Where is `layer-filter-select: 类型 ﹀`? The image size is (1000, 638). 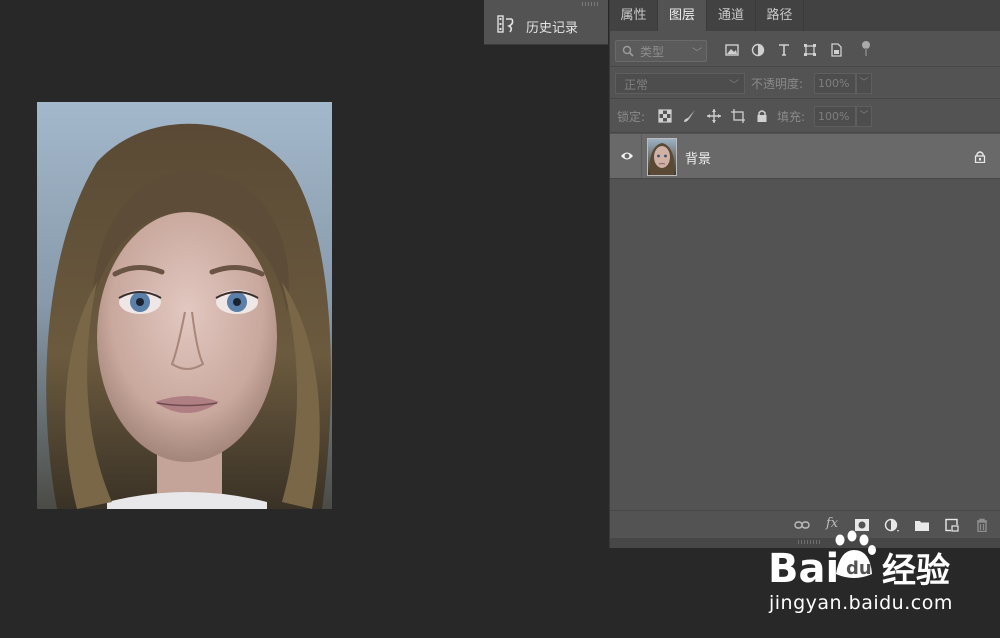 layer-filter-select: 类型 ﹀ is located at coordinates (661, 51).